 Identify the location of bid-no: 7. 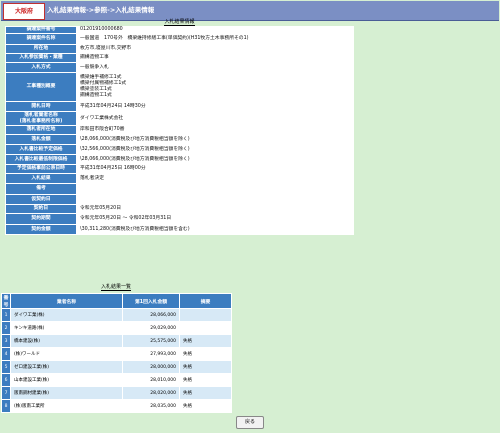
(6, 393).